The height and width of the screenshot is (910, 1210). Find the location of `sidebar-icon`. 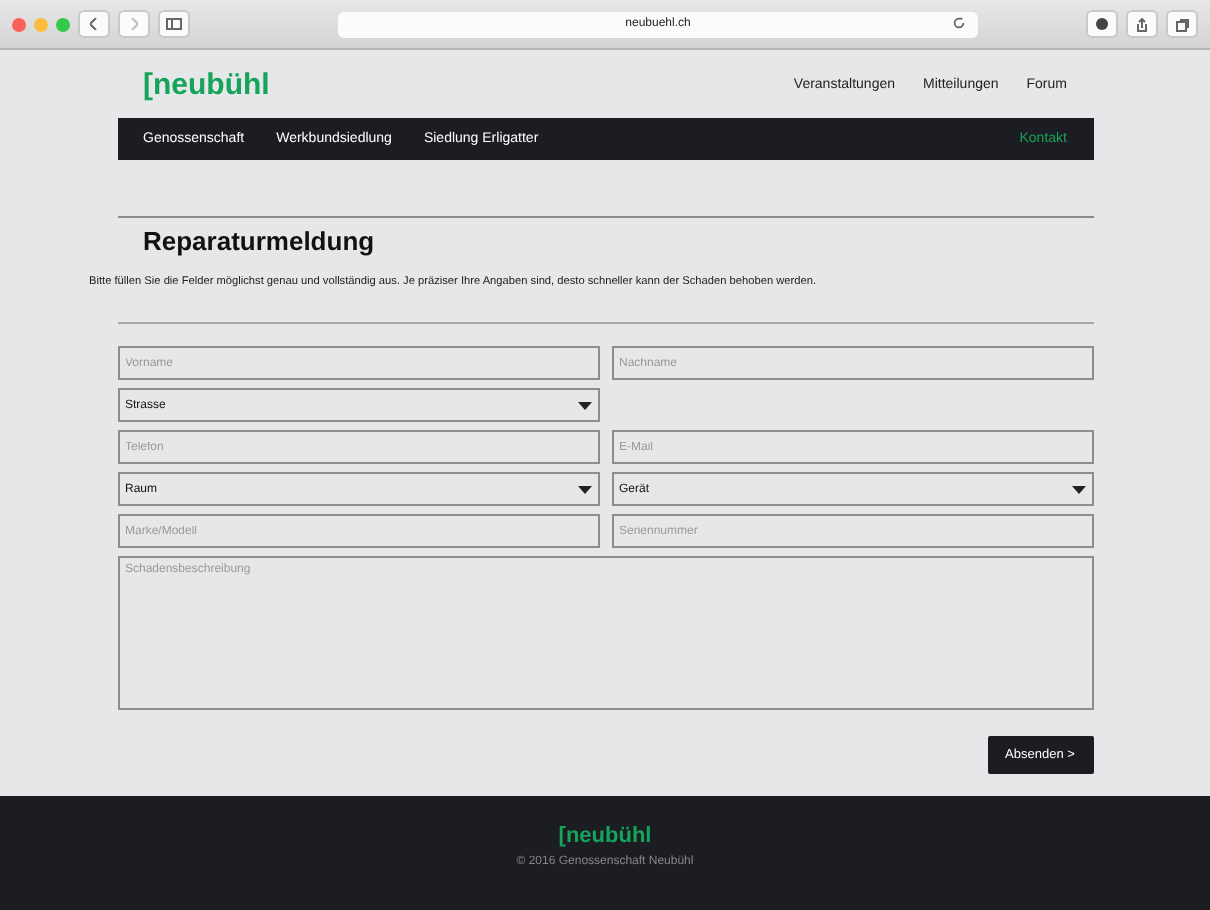

sidebar-icon is located at coordinates (174, 24).